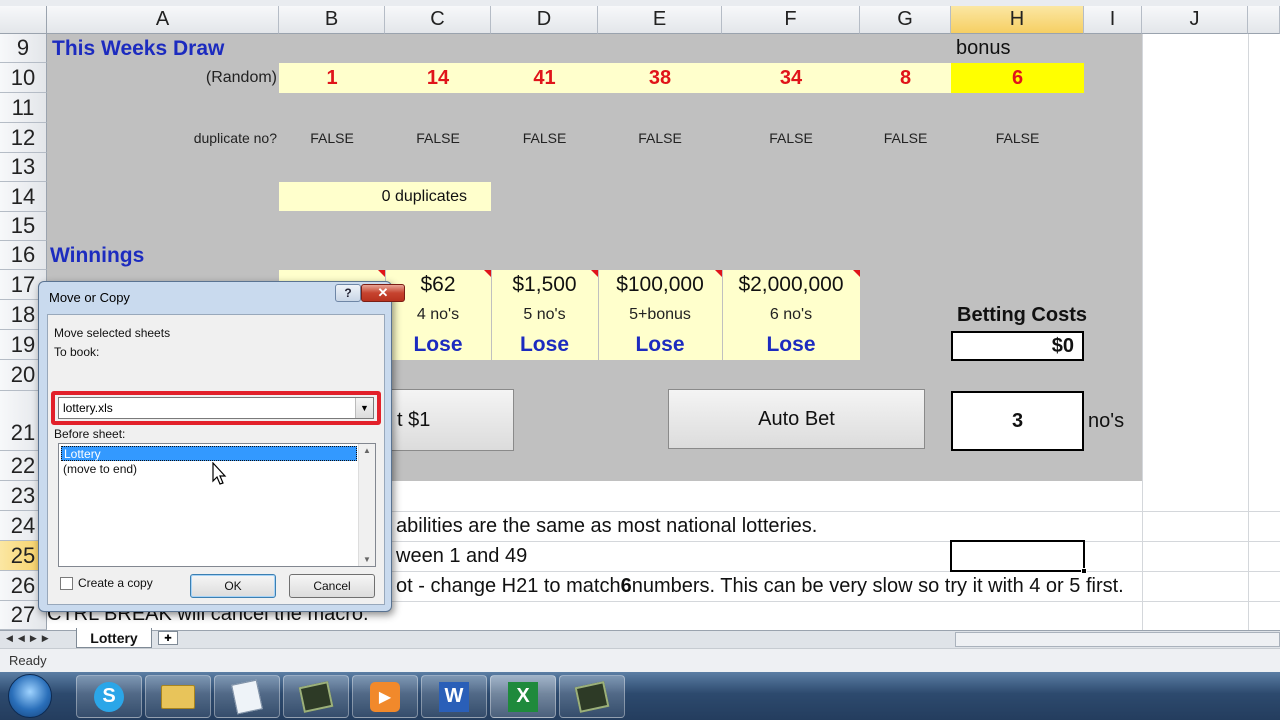 The height and width of the screenshot is (720, 1280). What do you see at coordinates (438, 315) in the screenshot?
I see `match-label-c18: 4 no's` at bounding box center [438, 315].